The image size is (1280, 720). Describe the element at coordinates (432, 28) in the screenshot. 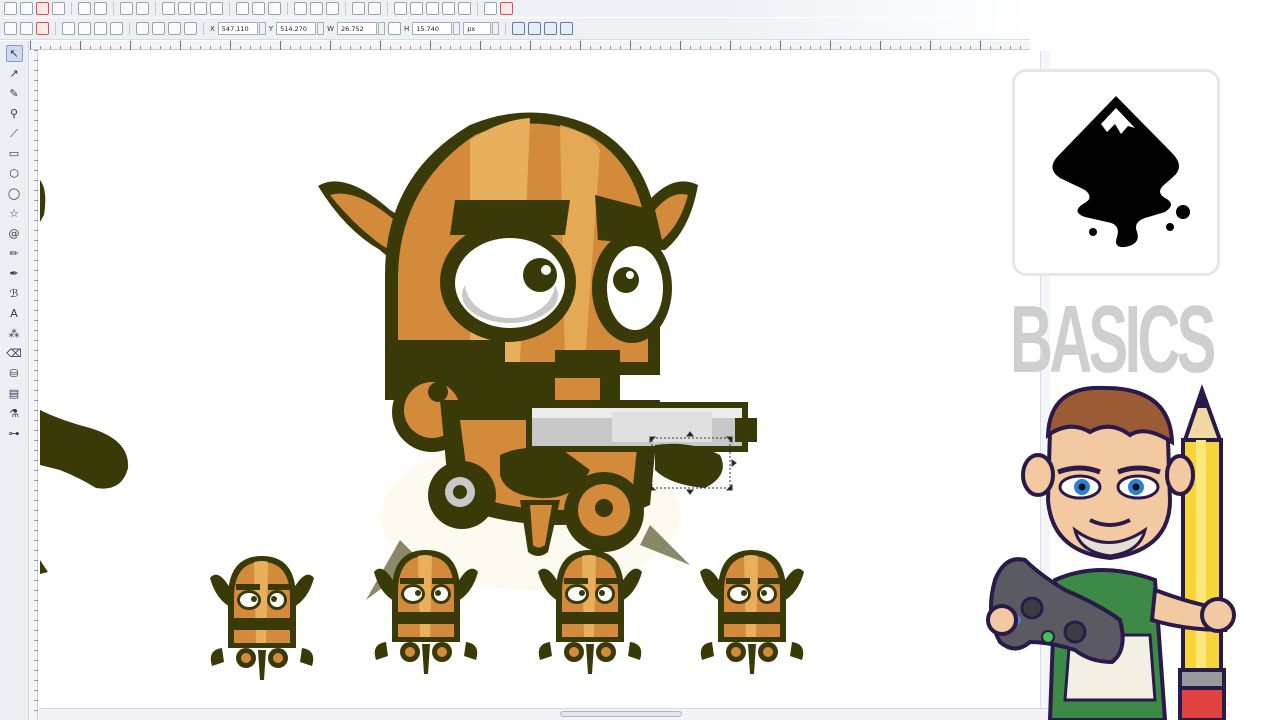

I see `h-field: 15.740` at that location.